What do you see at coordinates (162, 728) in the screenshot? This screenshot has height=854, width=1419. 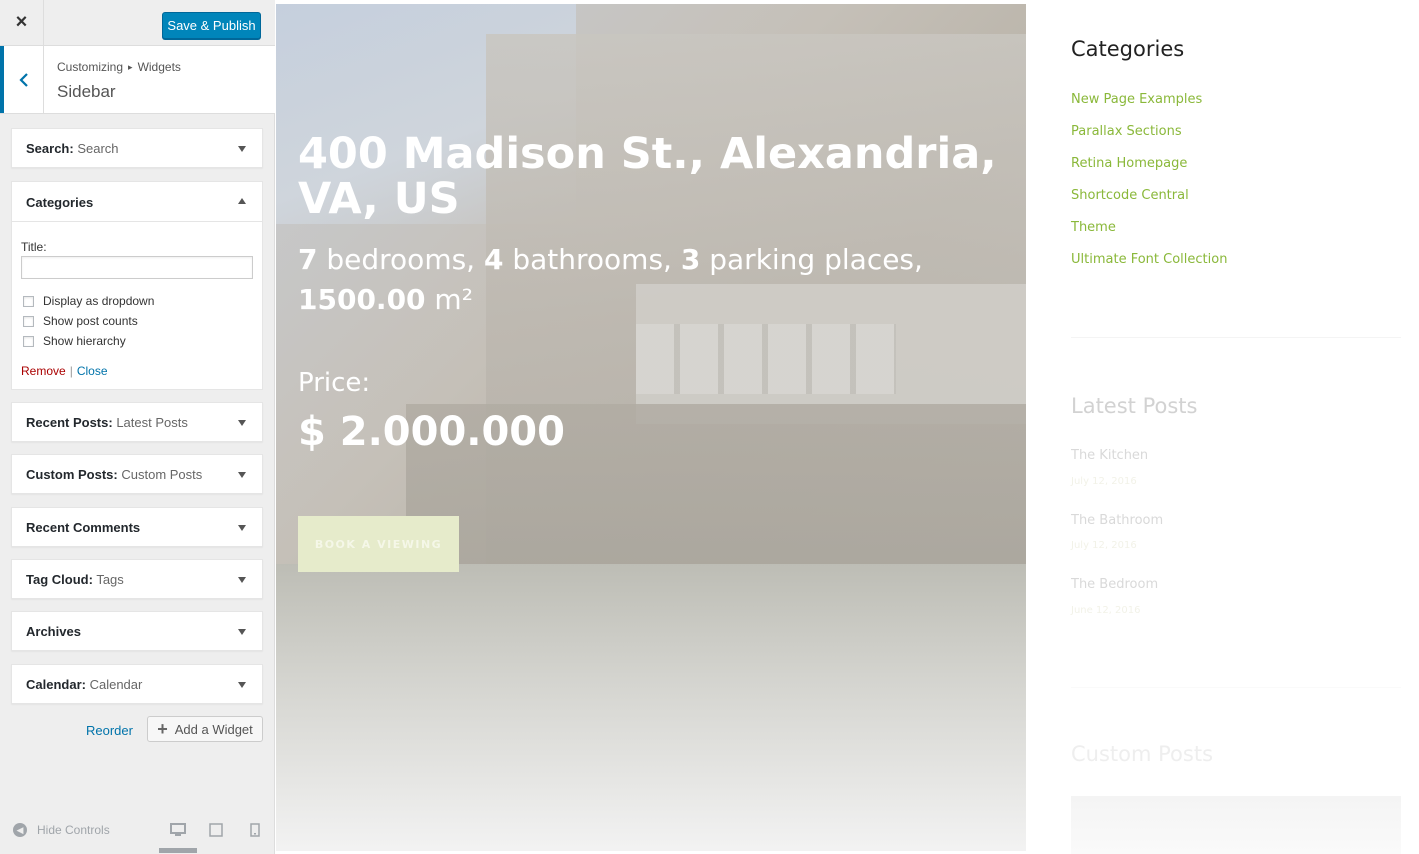 I see `plus-icon: +` at bounding box center [162, 728].